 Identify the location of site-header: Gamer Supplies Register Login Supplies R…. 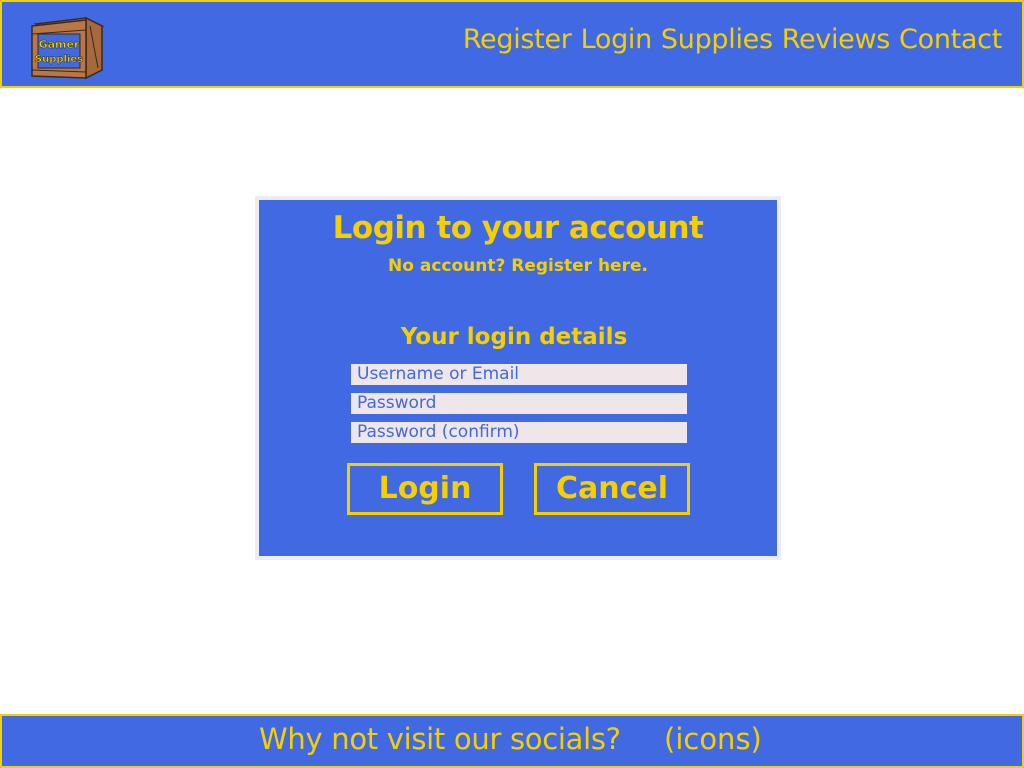
(512, 44).